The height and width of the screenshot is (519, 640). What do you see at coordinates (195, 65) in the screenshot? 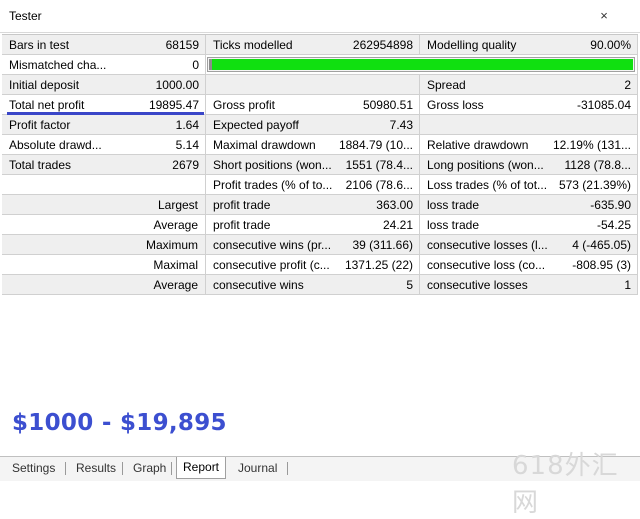
I see `cell-value: 0` at bounding box center [195, 65].